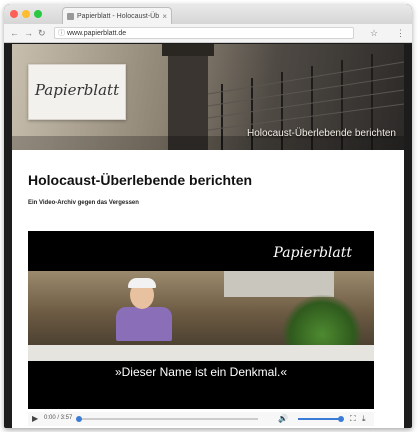 The height and width of the screenshot is (432, 420). I want to click on banner-caption: Holocaust-Überlebende berichten, so click(321, 133).